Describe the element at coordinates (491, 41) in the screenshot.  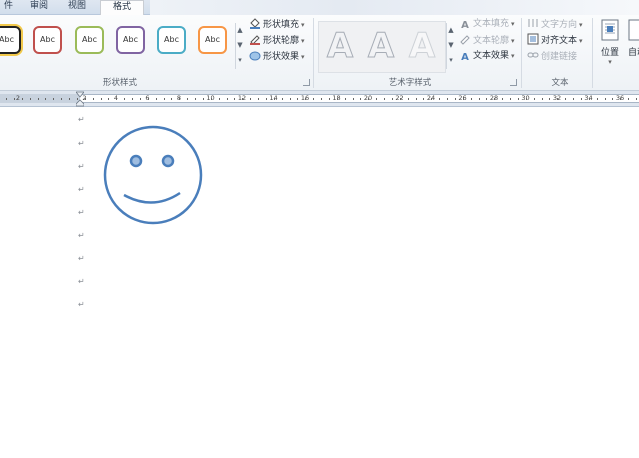
I see `text-outline-label: 文本轮廓` at that location.